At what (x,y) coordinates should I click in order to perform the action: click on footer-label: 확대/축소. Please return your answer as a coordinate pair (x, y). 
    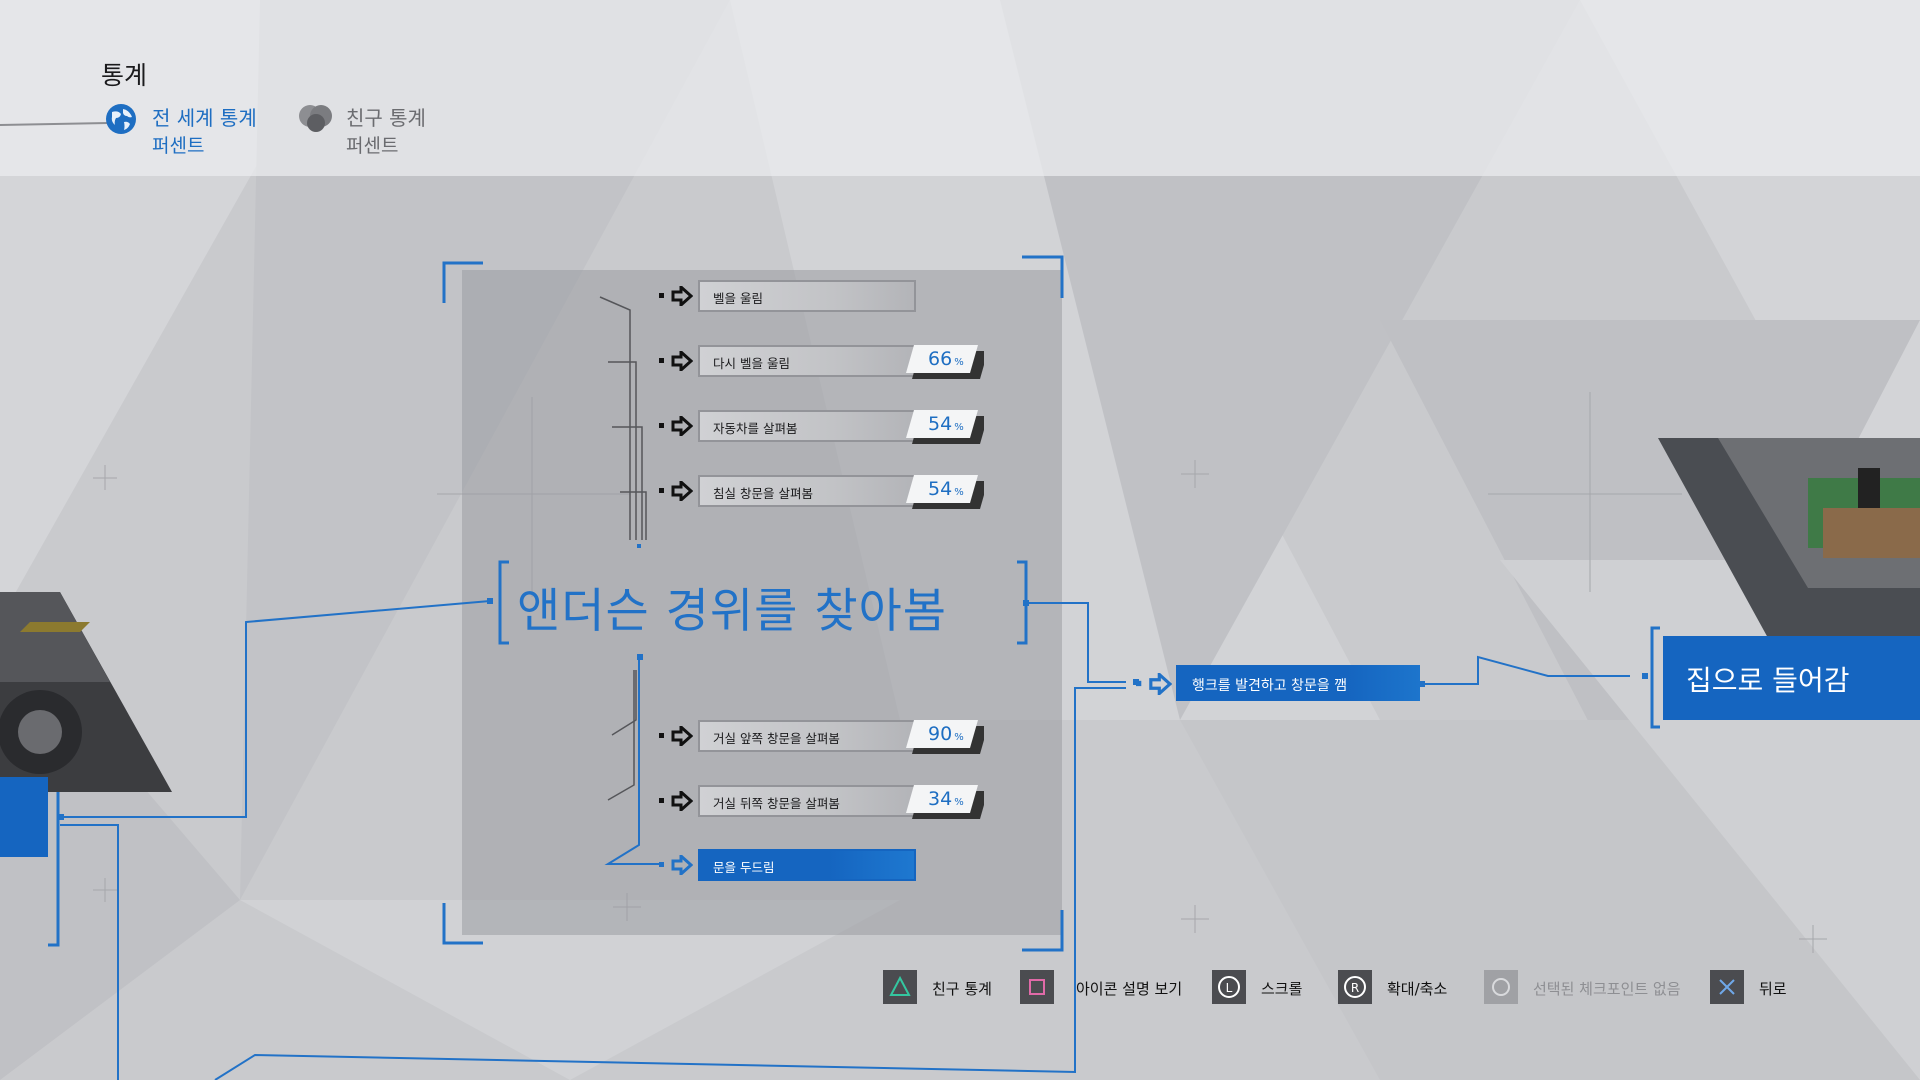
    Looking at the image, I should click on (1417, 989).